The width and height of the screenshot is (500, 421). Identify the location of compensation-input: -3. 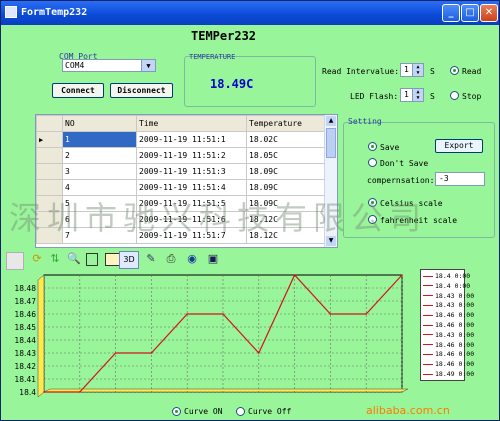
(460, 179).